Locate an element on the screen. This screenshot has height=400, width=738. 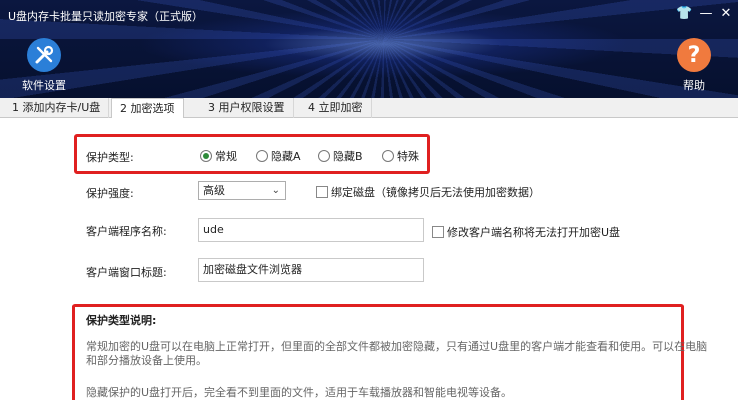
modify-client-checkbox: 修改客户端名称将无法打开加密U盘 is located at coordinates (526, 232).